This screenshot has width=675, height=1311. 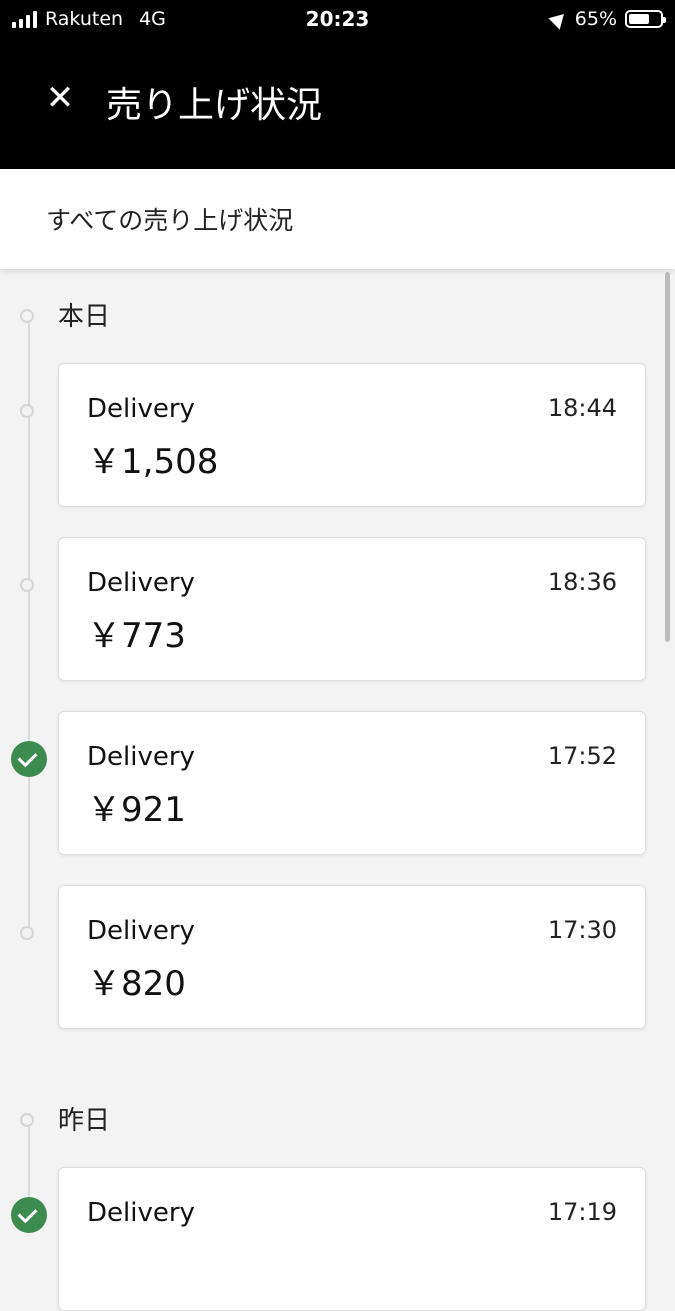 What do you see at coordinates (60, 98) in the screenshot?
I see `close-icon: ✕` at bounding box center [60, 98].